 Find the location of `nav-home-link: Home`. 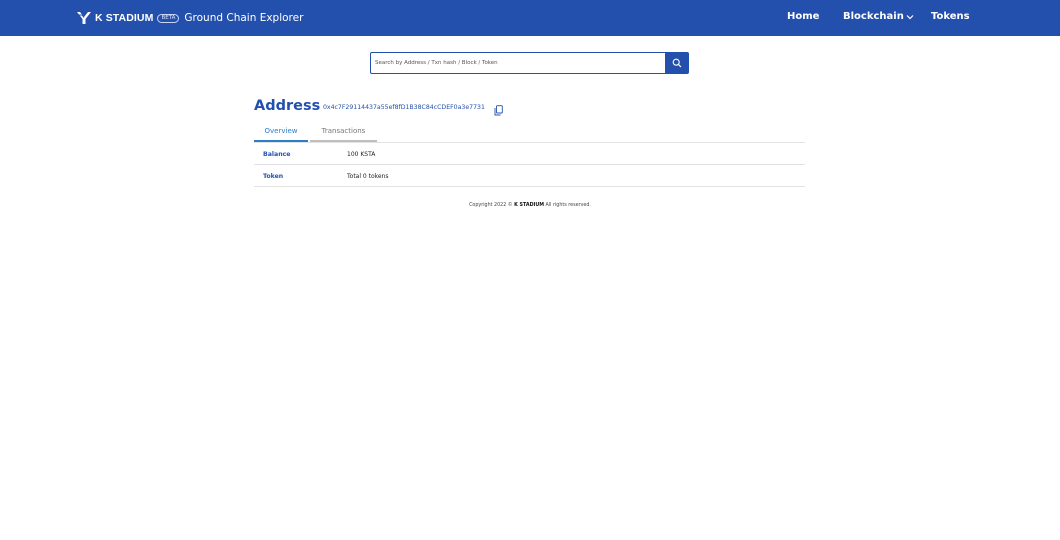

nav-home-link: Home is located at coordinates (803, 16).